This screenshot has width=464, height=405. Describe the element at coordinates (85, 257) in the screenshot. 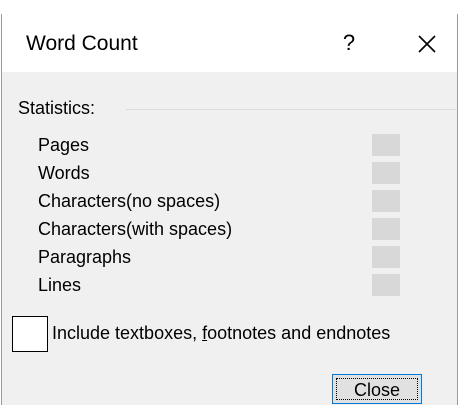

I see `stat-label-paragraphs: Paragraphs` at that location.